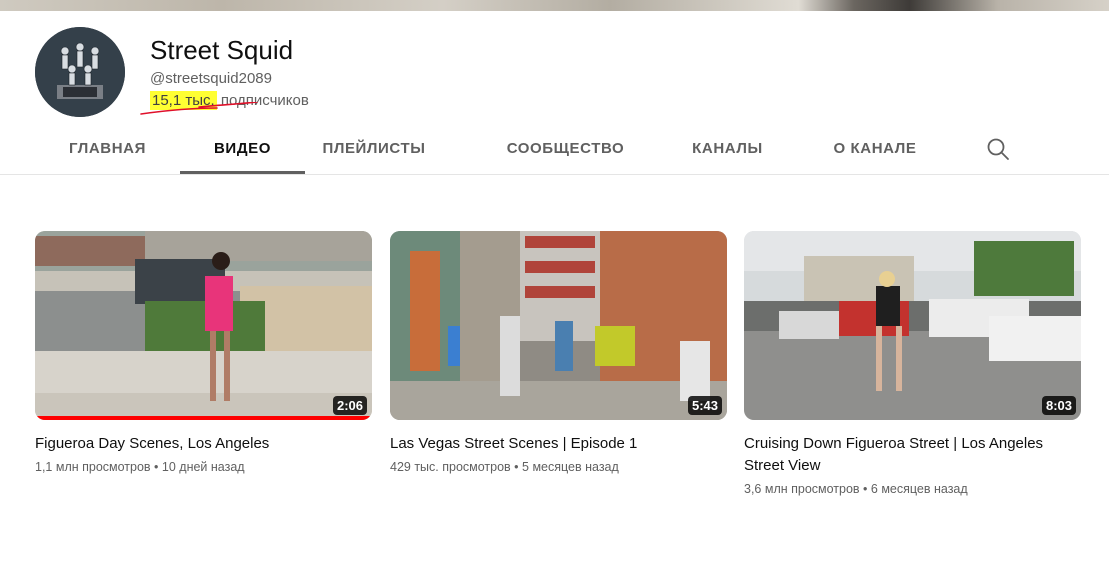 The image size is (1109, 563). What do you see at coordinates (93, 467) in the screenshot?
I see `video-views: 1,1 млн просмотров` at bounding box center [93, 467].